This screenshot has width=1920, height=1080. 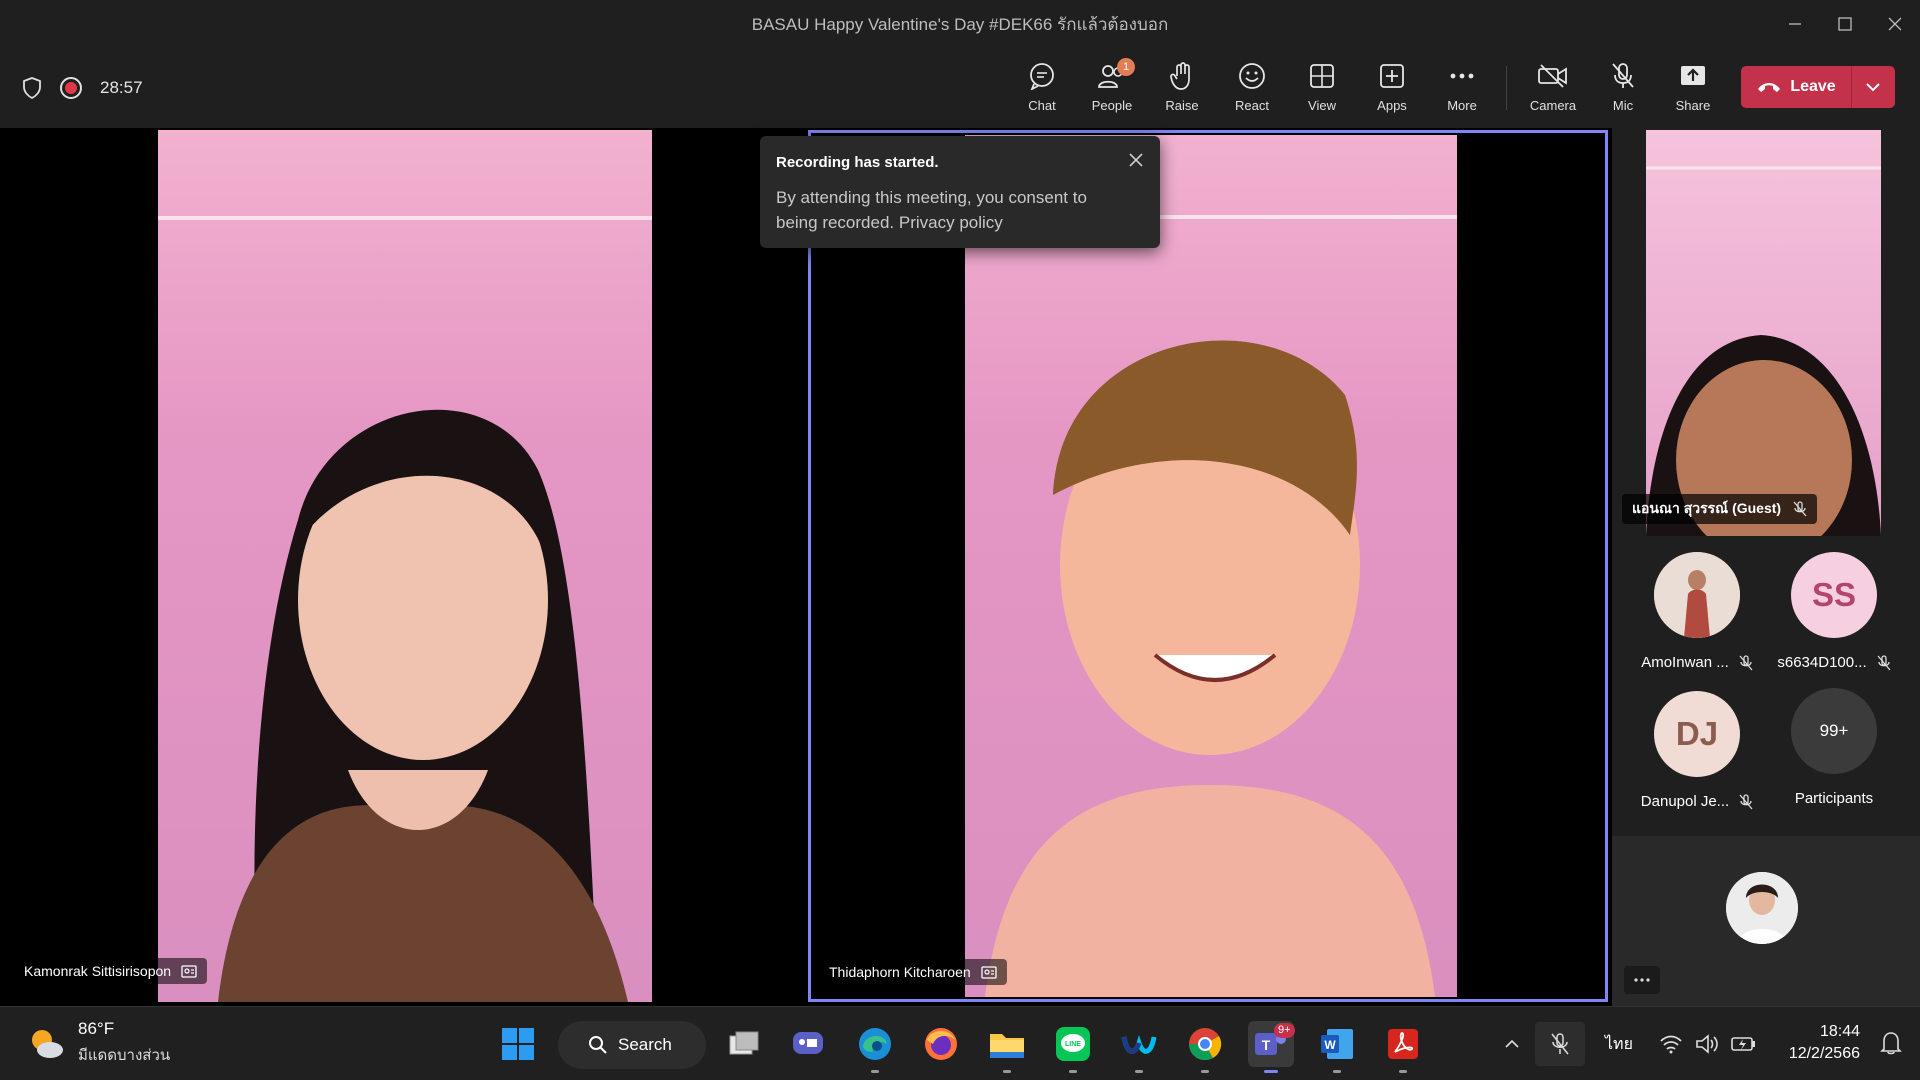 I want to click on leave-options-button, so click(x=1873, y=87).